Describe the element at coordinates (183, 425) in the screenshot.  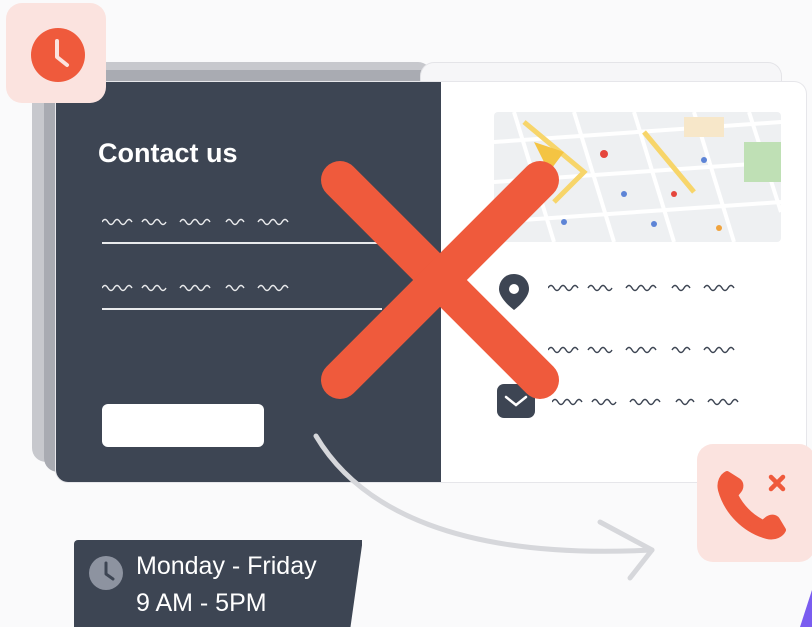
I see `submit-button` at that location.